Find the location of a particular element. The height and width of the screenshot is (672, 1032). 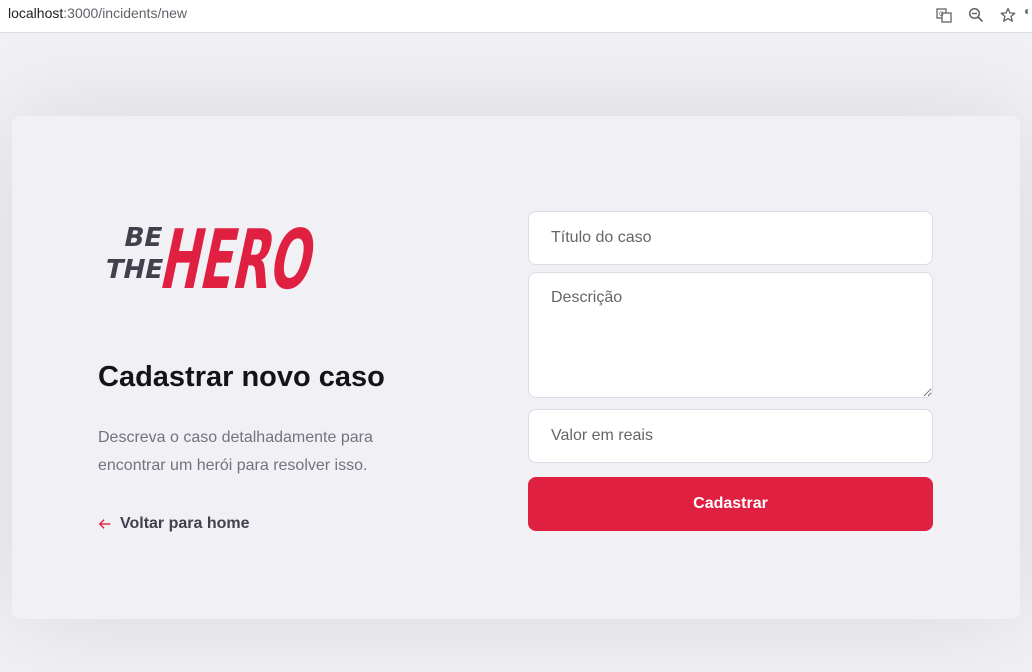

be-the-hero-logo: BE THE HERO is located at coordinates (213, 256).